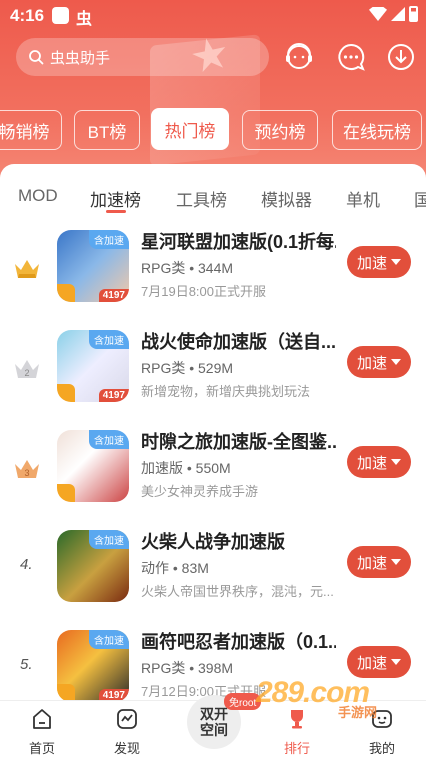  I want to click on silver-crown-icon: 2, so click(27, 369).